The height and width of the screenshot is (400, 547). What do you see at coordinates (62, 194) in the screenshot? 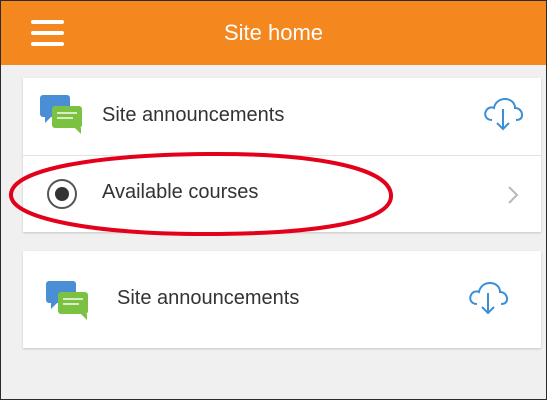
I see `radio-dot-icon` at bounding box center [62, 194].